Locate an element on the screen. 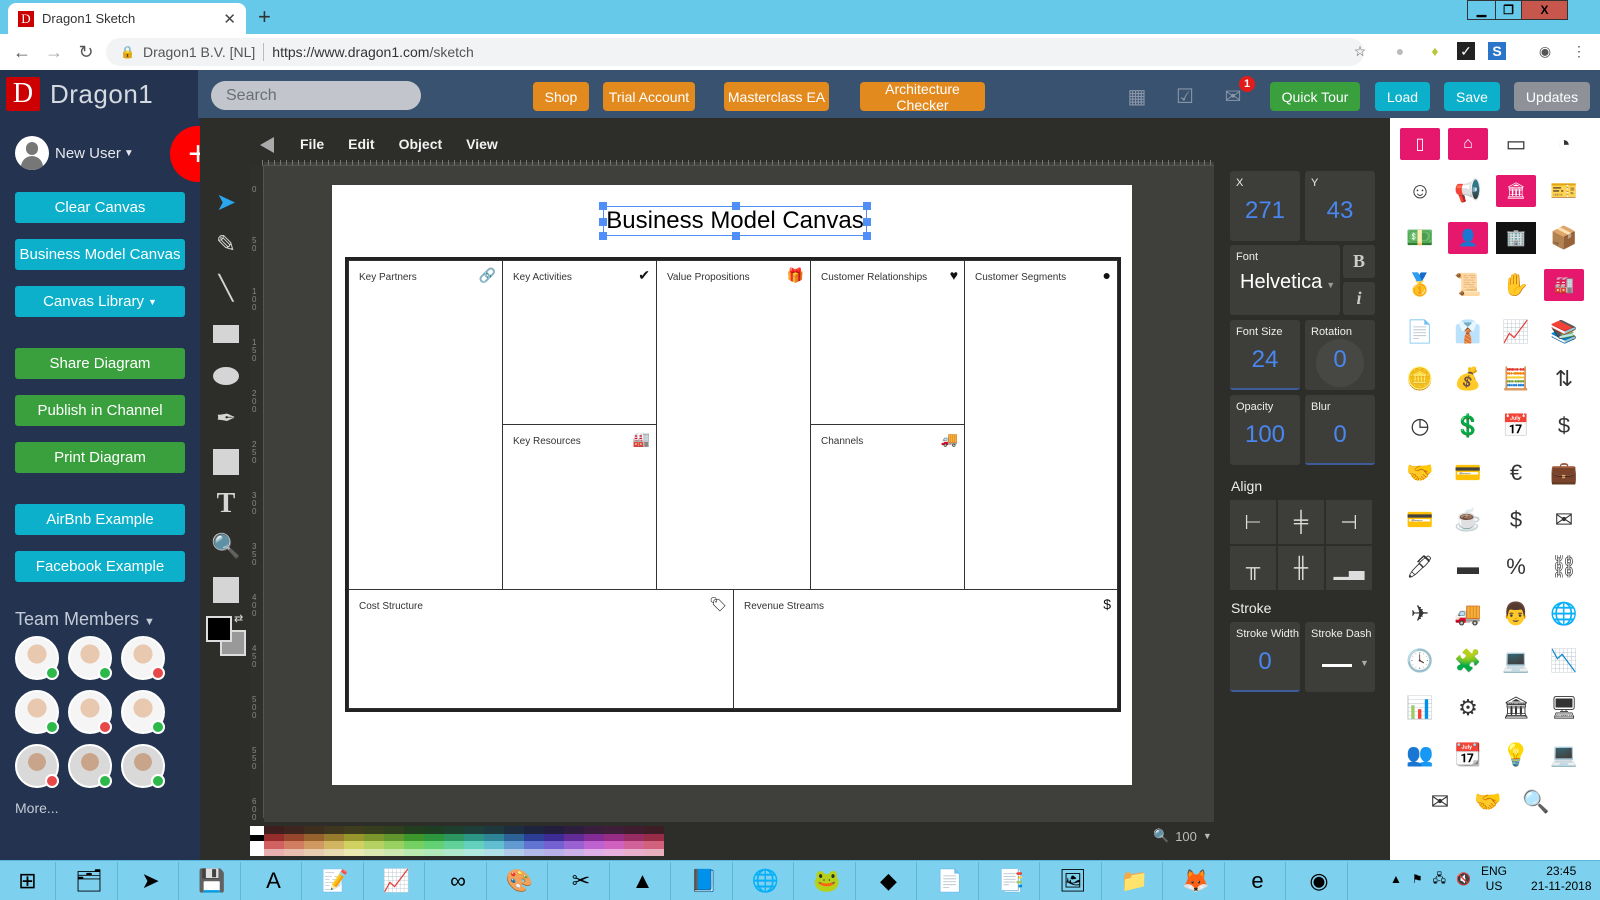  restore-button: ❐ is located at coordinates (1508, 10).